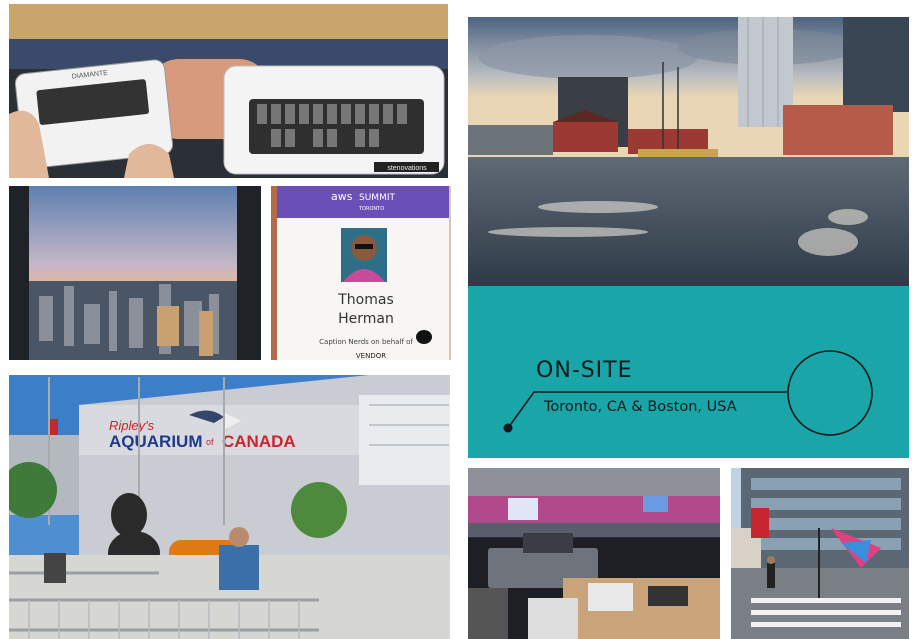  What do you see at coordinates (342, 196) in the screenshot?
I see `badge-logo: aws` at bounding box center [342, 196].